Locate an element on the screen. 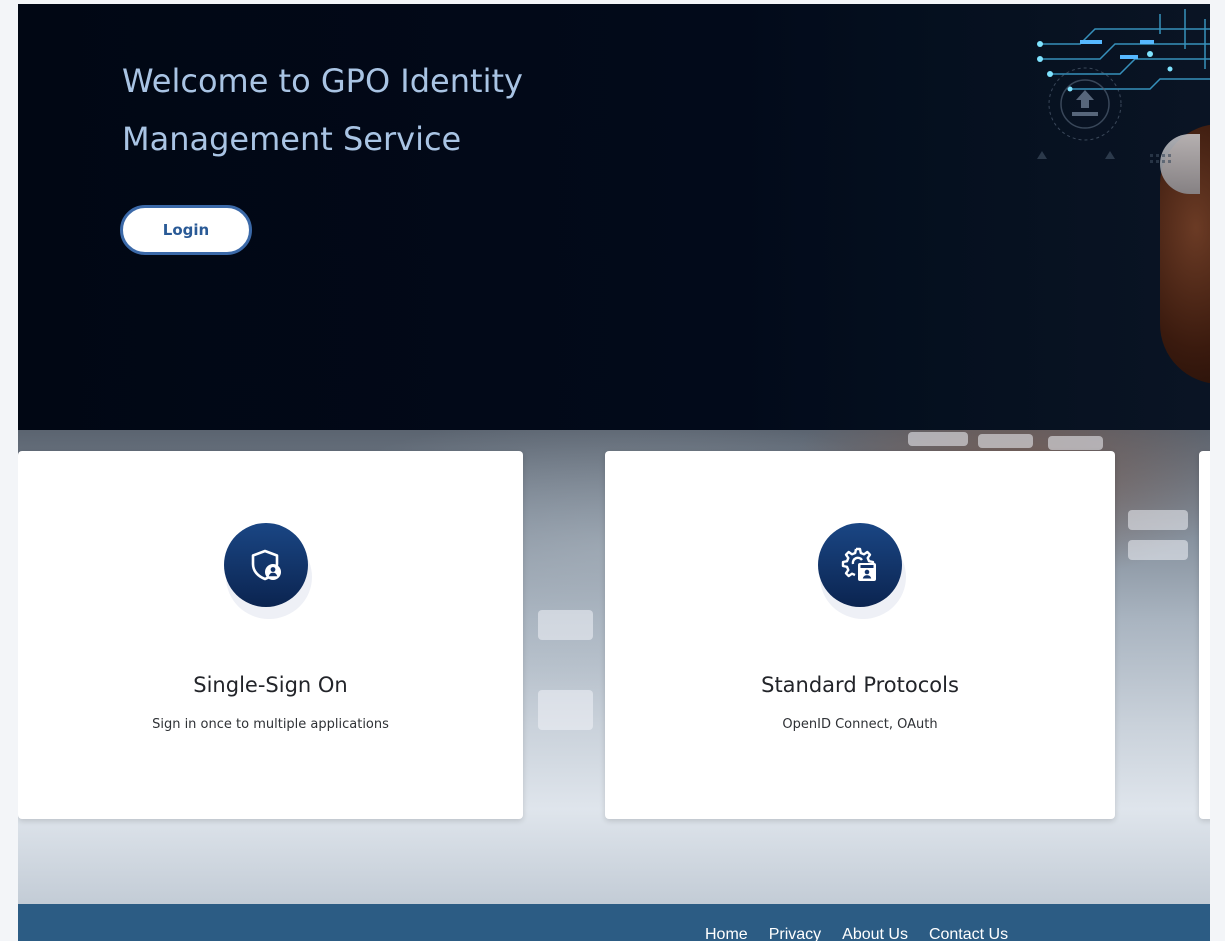 This screenshot has height=941, width=1225. hero-title-line-2: Management Service is located at coordinates (292, 139).